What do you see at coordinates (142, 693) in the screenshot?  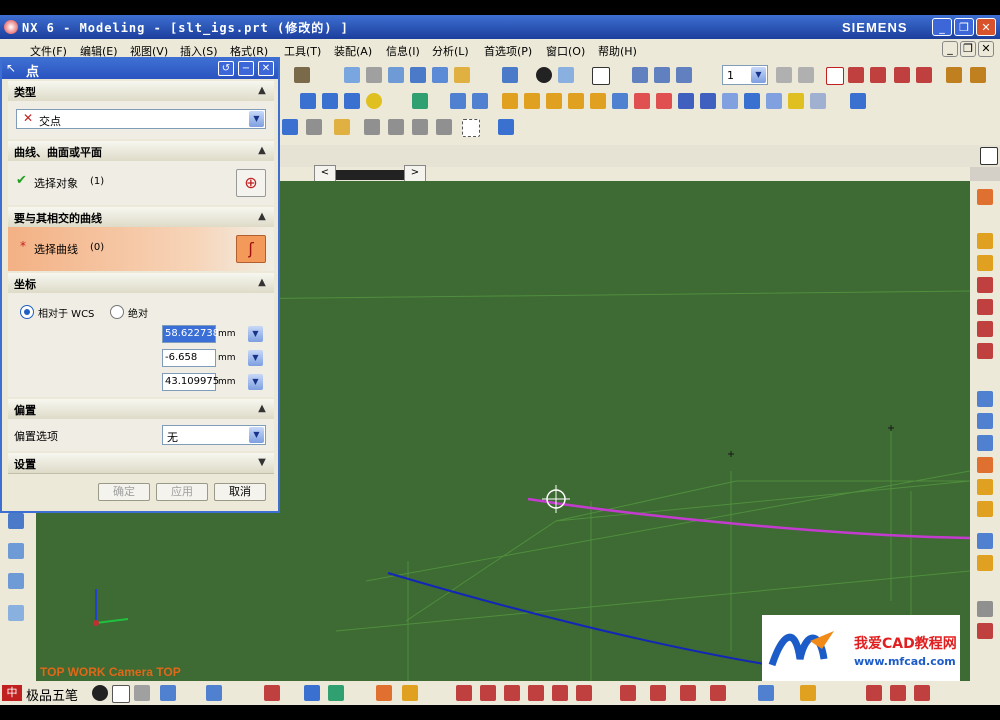 I see `ime-keyboard-icon` at bounding box center [142, 693].